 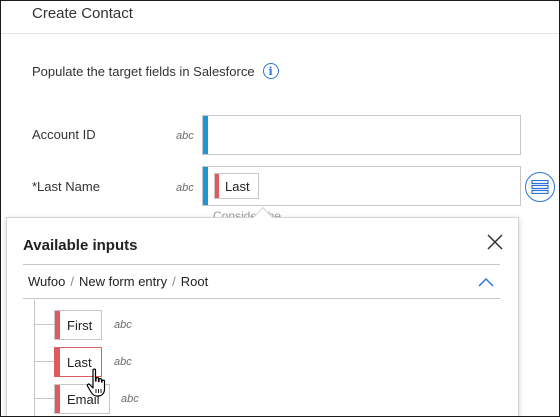 I want to click on input-item-first: First, so click(x=78, y=325).